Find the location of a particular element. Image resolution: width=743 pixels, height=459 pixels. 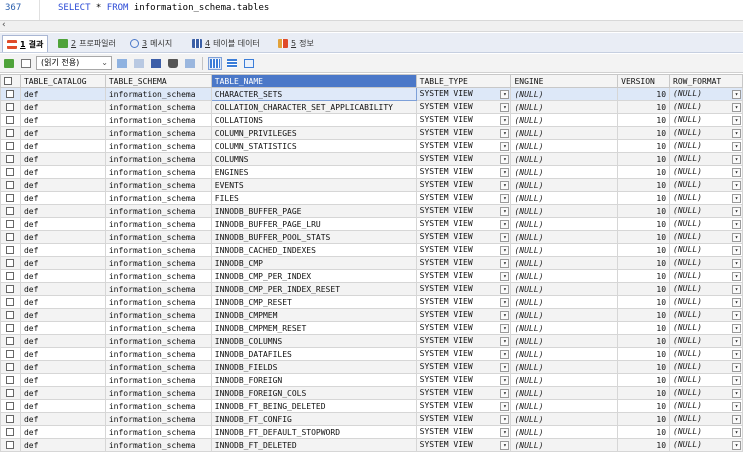

select-all-header is located at coordinates (10, 81).